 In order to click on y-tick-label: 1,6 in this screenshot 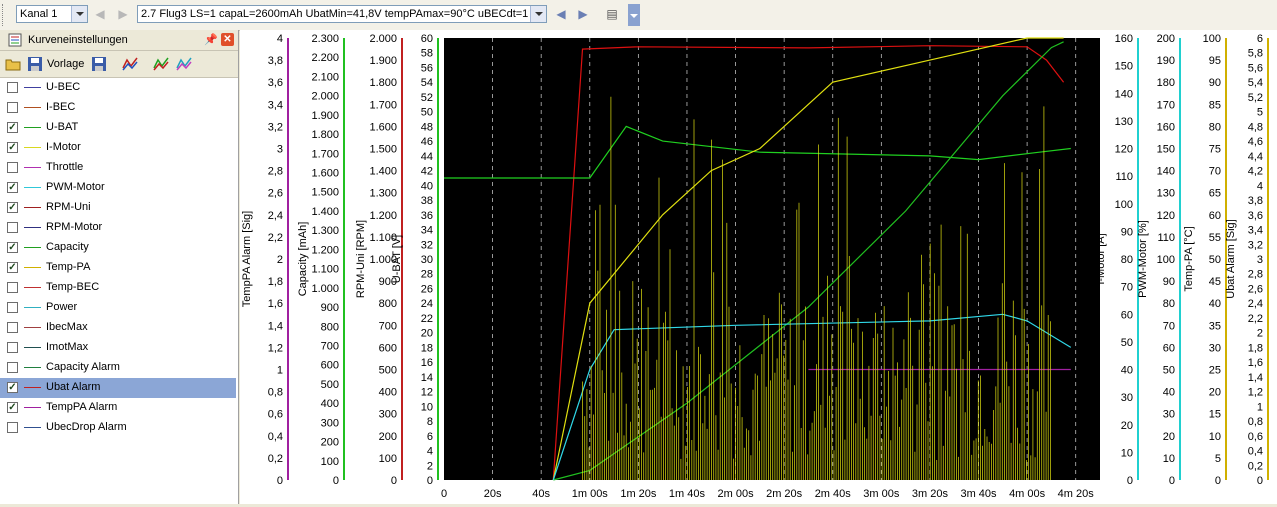, I will do `click(1255, 363)`.